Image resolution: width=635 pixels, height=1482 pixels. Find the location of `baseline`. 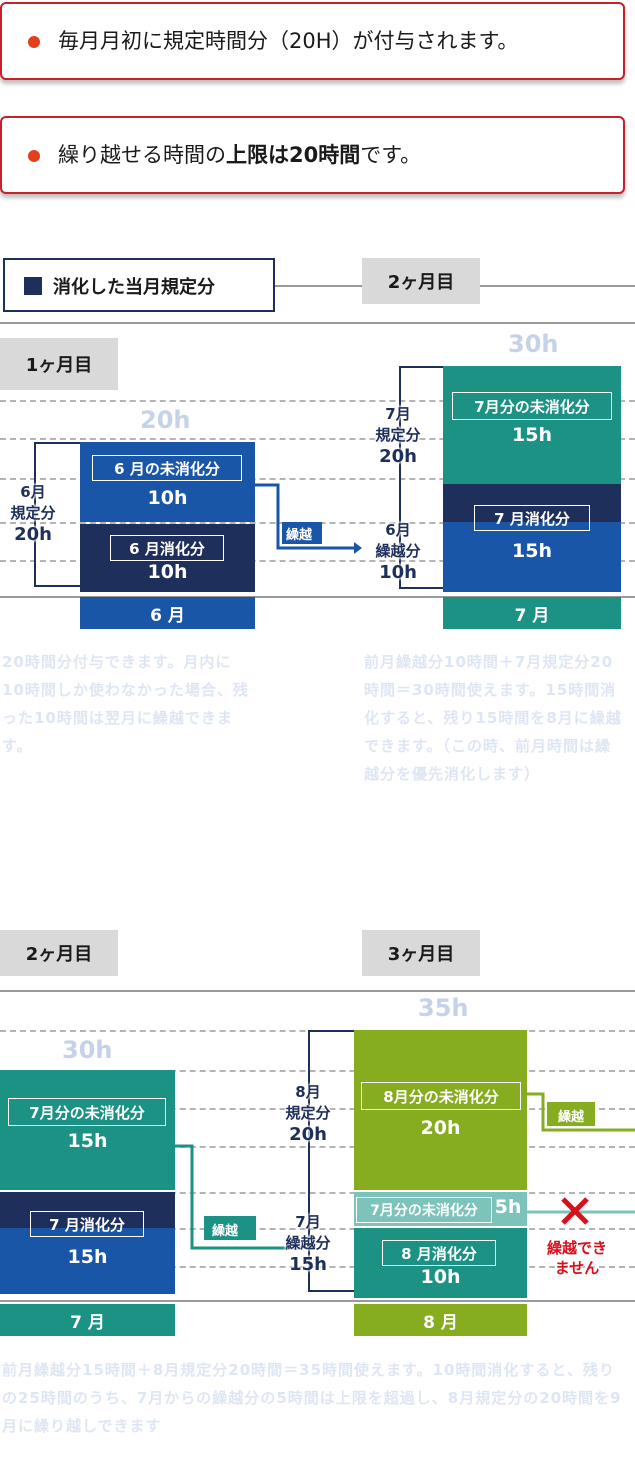

baseline is located at coordinates (317, 1301).